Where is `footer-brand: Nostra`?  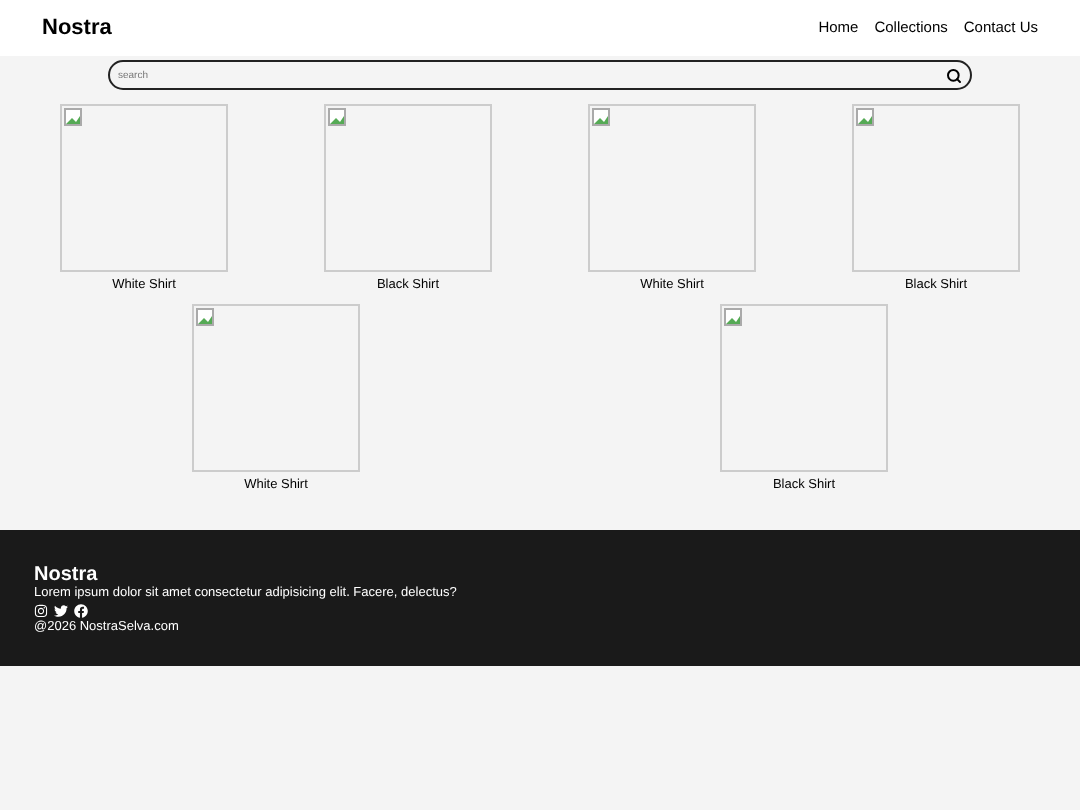
footer-brand: Nostra is located at coordinates (67, 574).